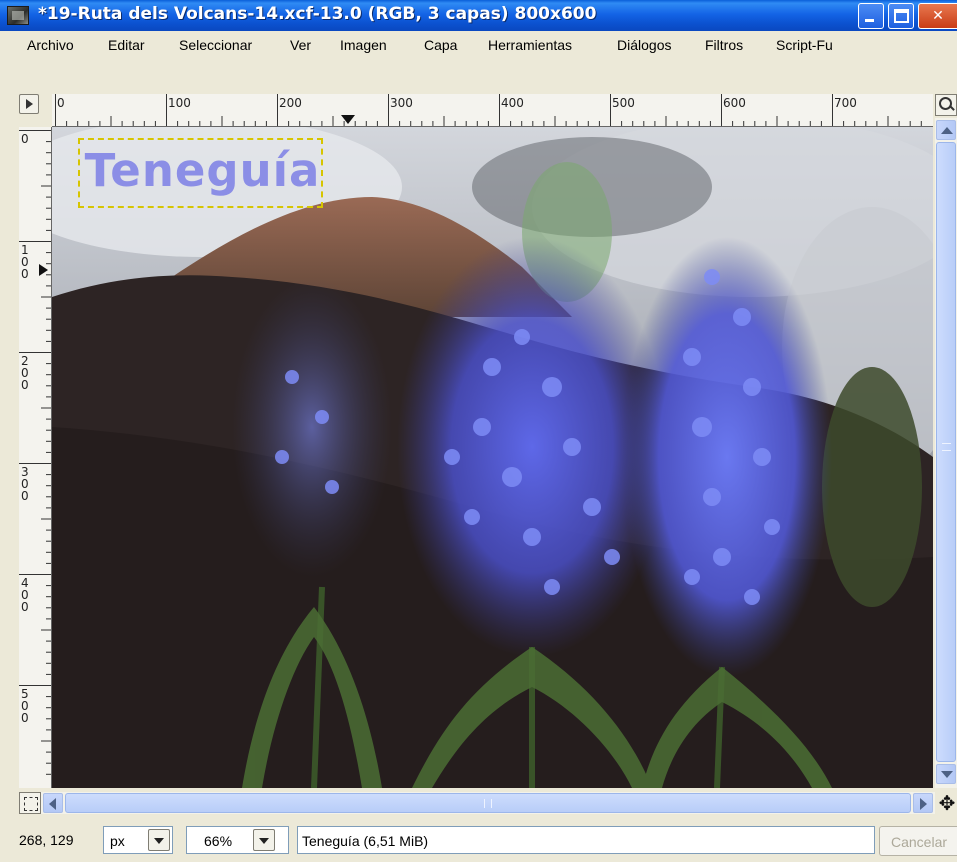 The width and height of the screenshot is (957, 862). What do you see at coordinates (348, 119) in the screenshot?
I see `hruler-pointer-marker` at bounding box center [348, 119].